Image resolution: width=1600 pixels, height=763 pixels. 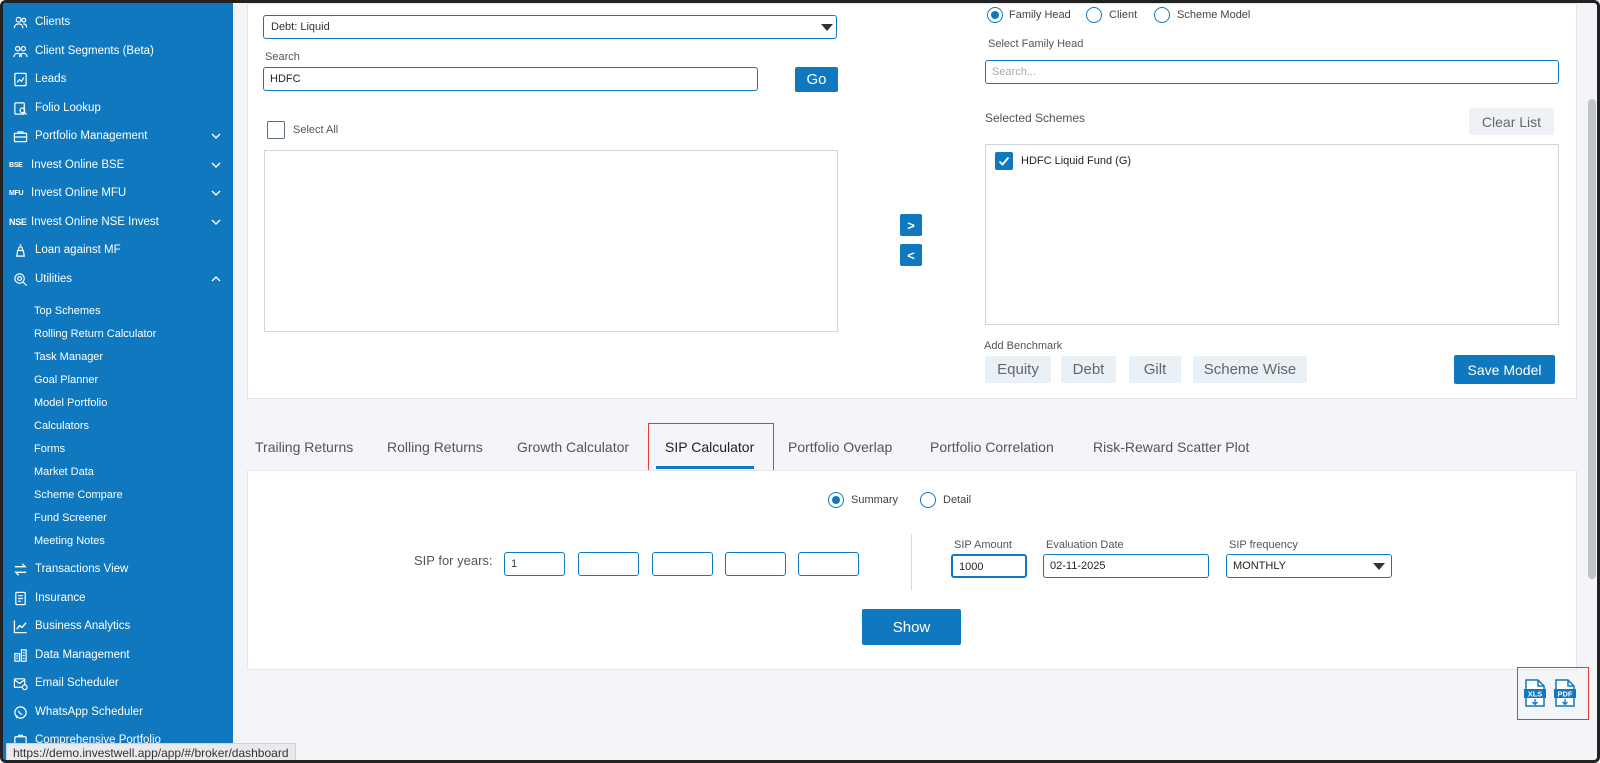 I want to click on sidebar-subitem-fund-screener: Fund Screener, so click(x=70, y=518).